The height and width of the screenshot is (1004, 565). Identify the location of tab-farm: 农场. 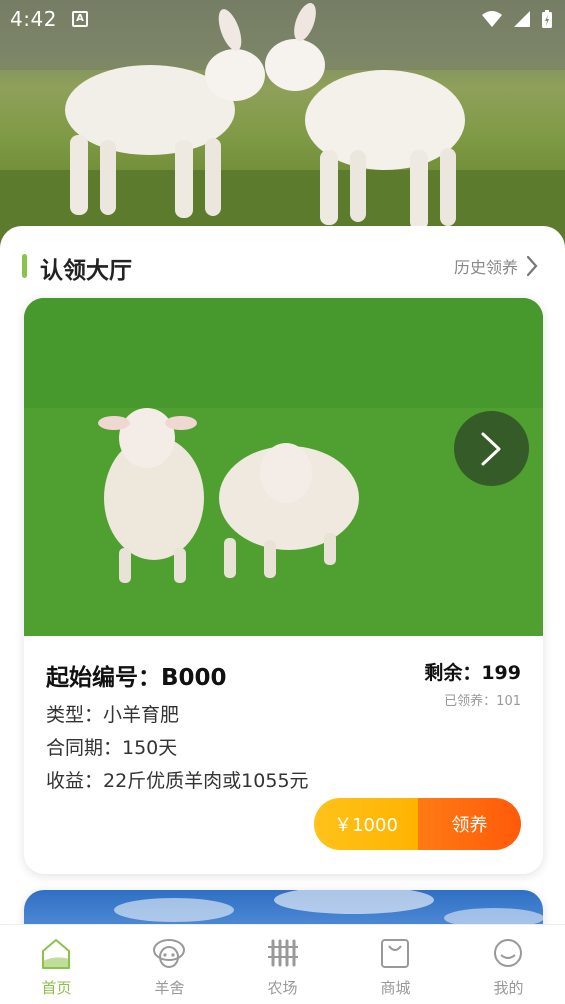
(282, 964).